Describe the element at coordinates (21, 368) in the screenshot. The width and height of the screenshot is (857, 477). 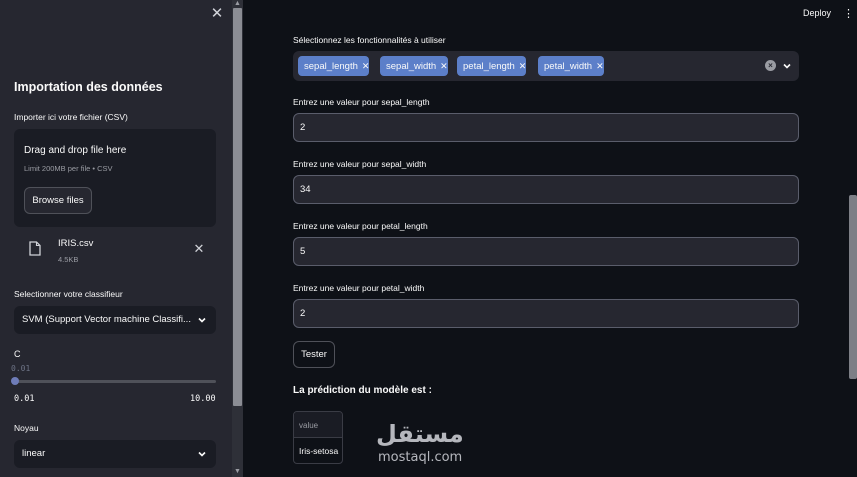
I see `c-slider-value: 0.01` at that location.